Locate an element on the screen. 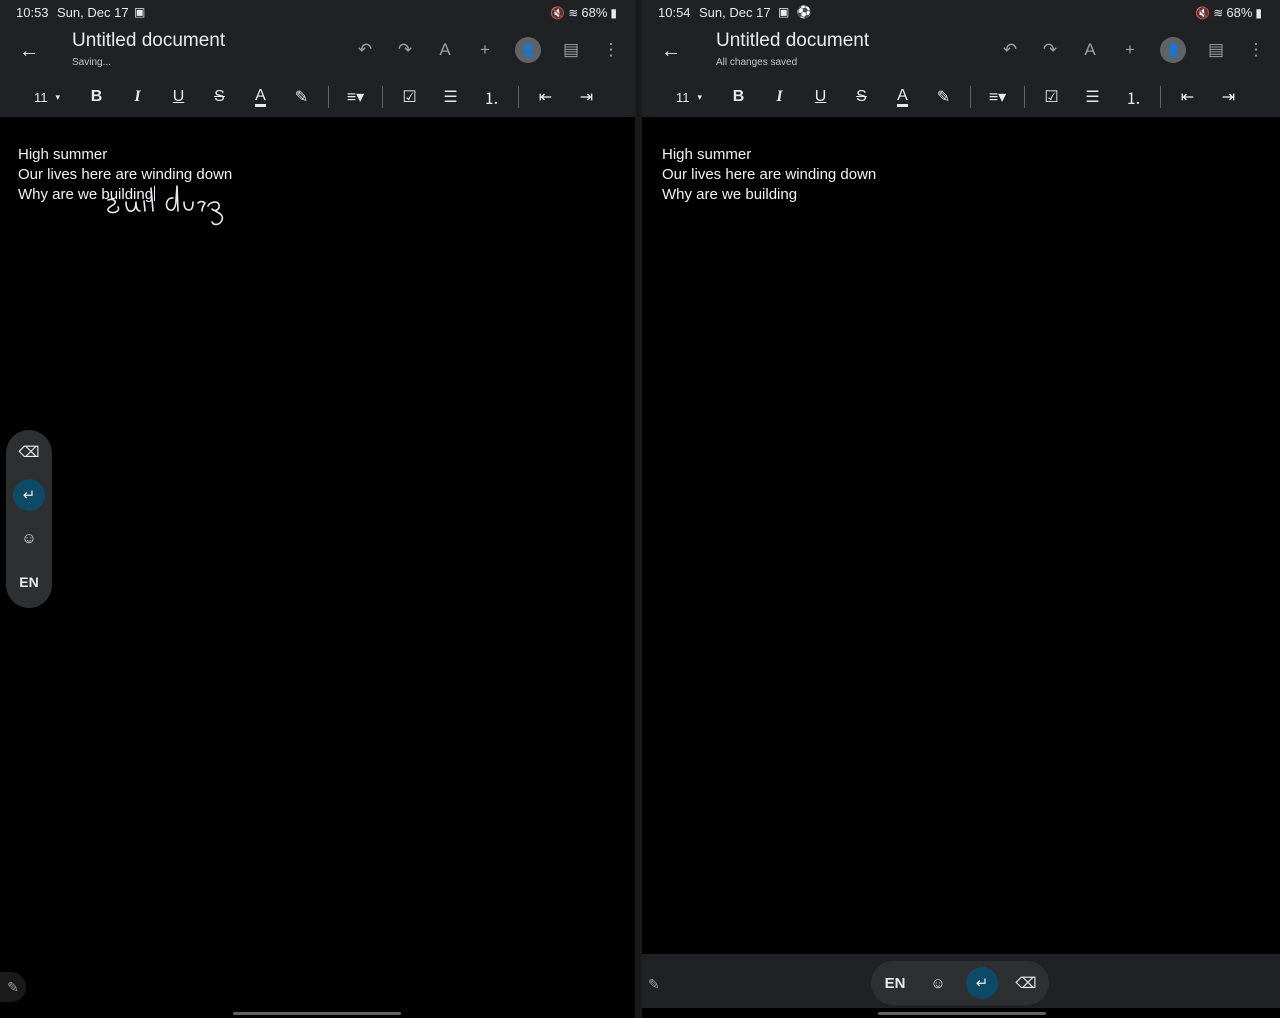 This screenshot has width=1280, height=1018. keyboard-pill: EN ☺ ↵ ⌫ is located at coordinates (960, 983).